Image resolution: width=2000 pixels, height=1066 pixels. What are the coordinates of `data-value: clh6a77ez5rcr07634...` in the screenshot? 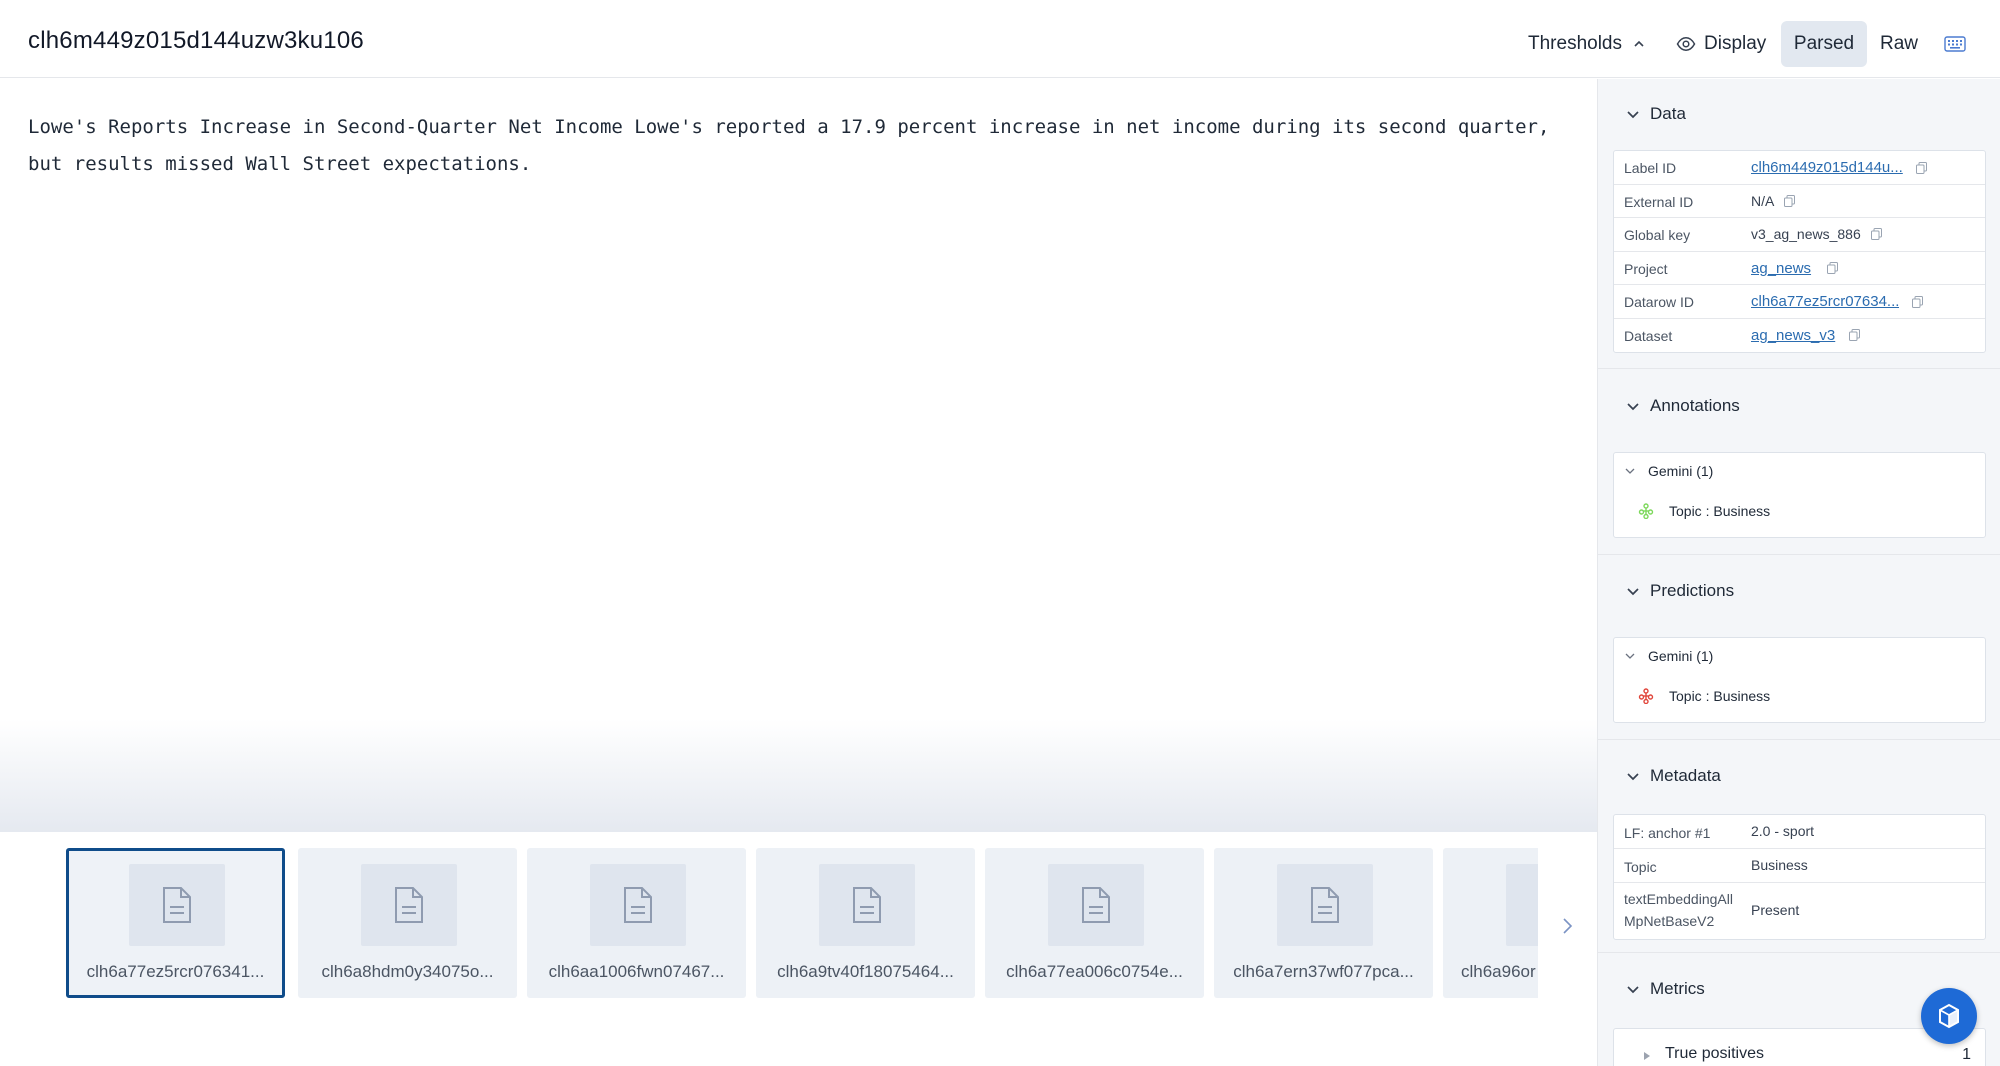 It's located at (1837, 301).